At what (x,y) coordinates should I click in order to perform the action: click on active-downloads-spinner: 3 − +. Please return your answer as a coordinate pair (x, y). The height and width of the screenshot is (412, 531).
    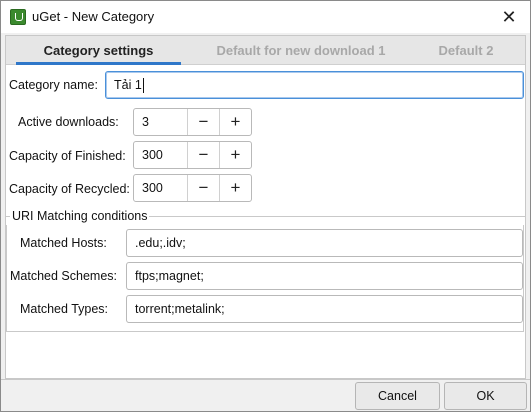
    Looking at the image, I should click on (192, 122).